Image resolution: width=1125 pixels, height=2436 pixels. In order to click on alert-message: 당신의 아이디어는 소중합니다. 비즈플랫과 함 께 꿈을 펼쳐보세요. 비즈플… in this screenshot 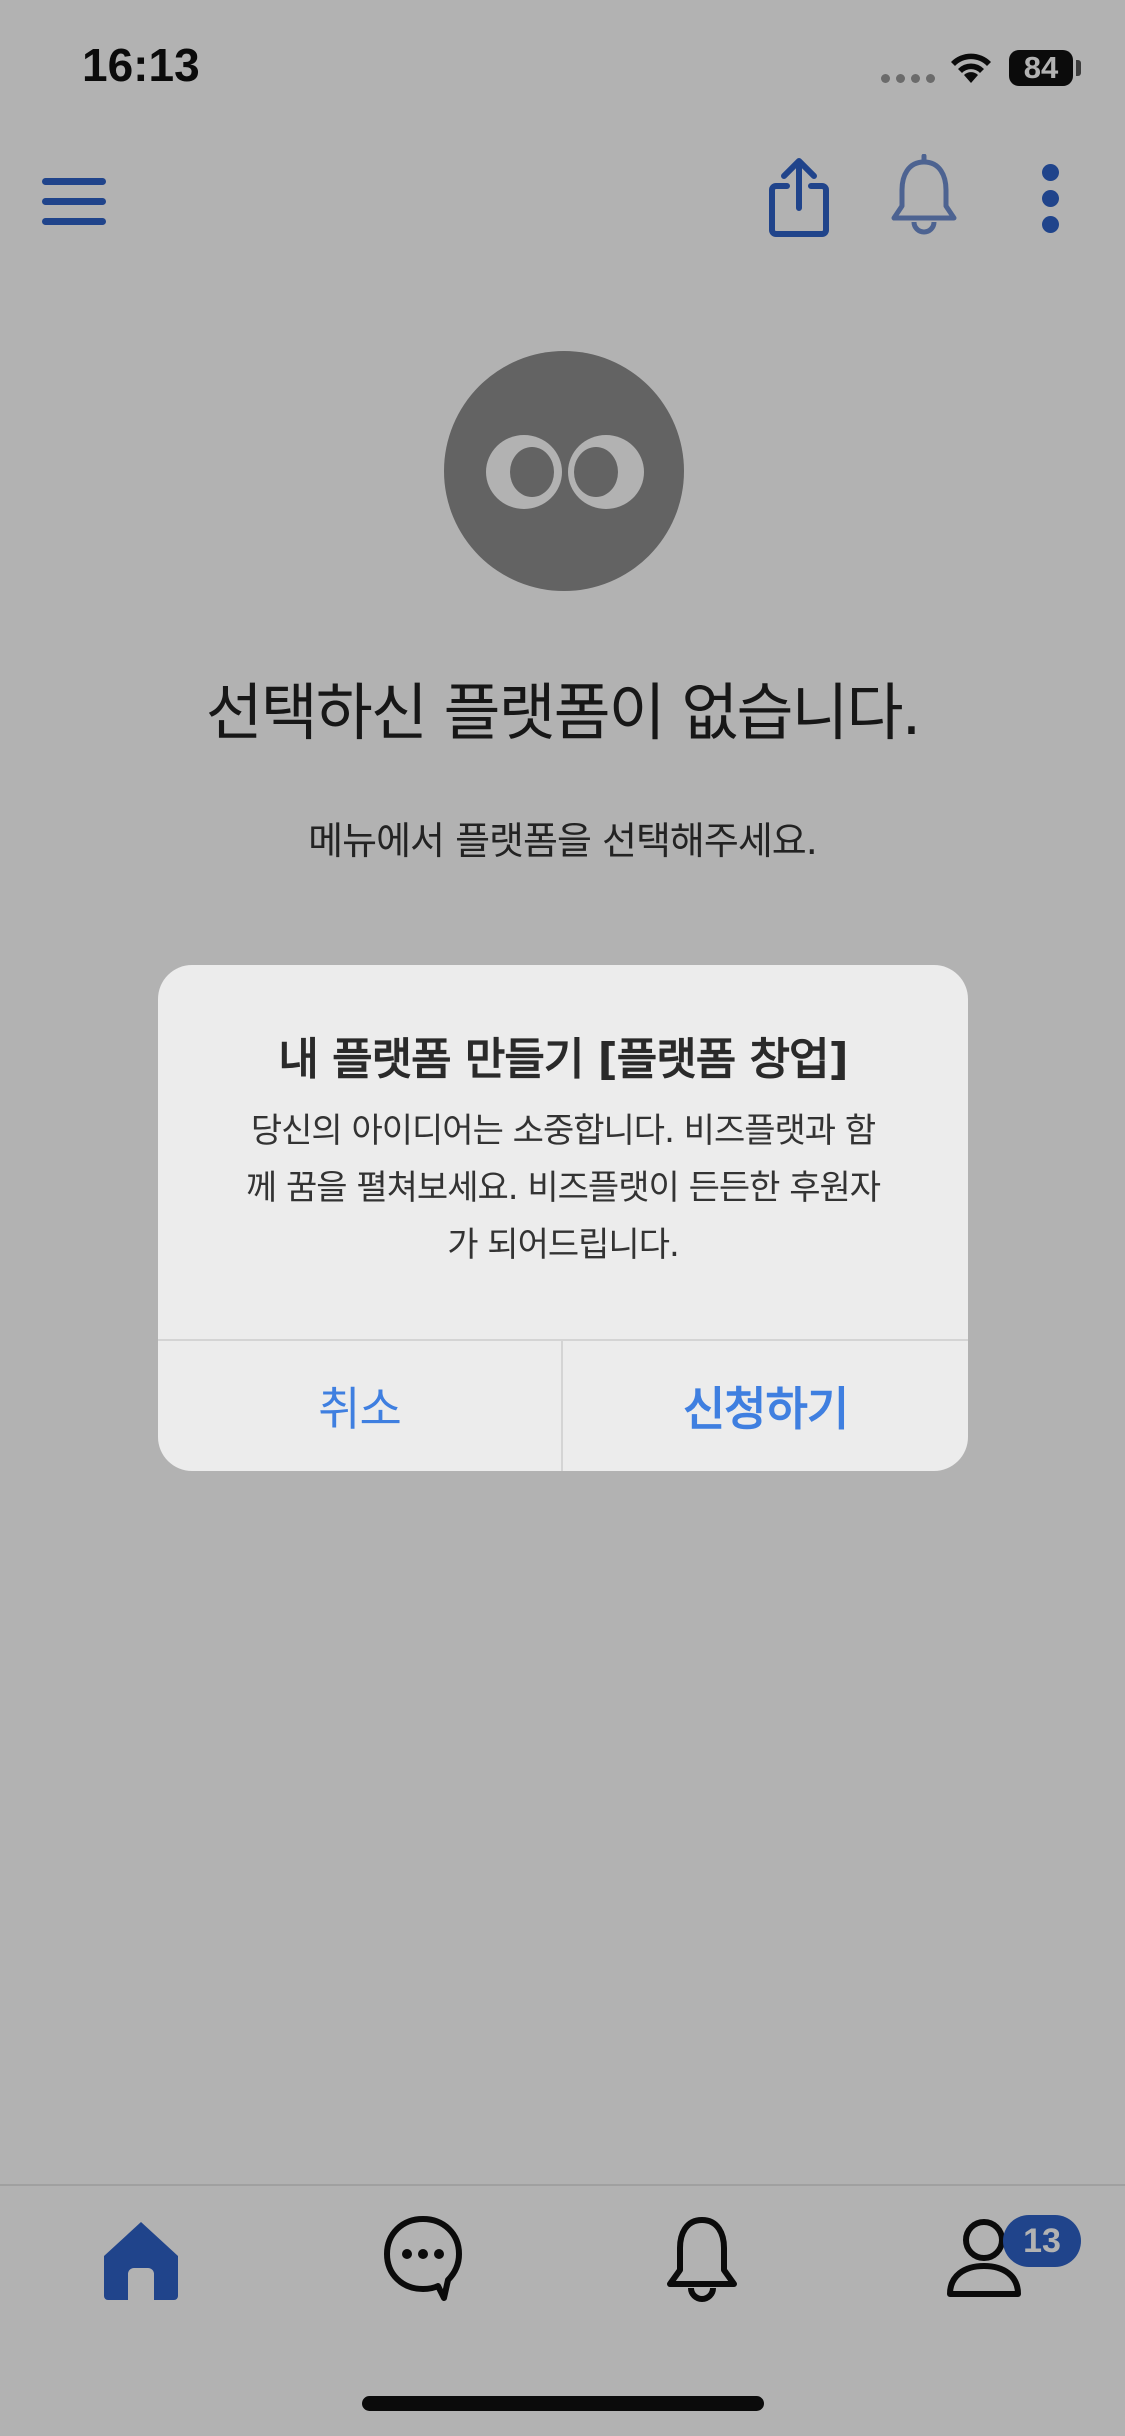, I will do `click(563, 1188)`.